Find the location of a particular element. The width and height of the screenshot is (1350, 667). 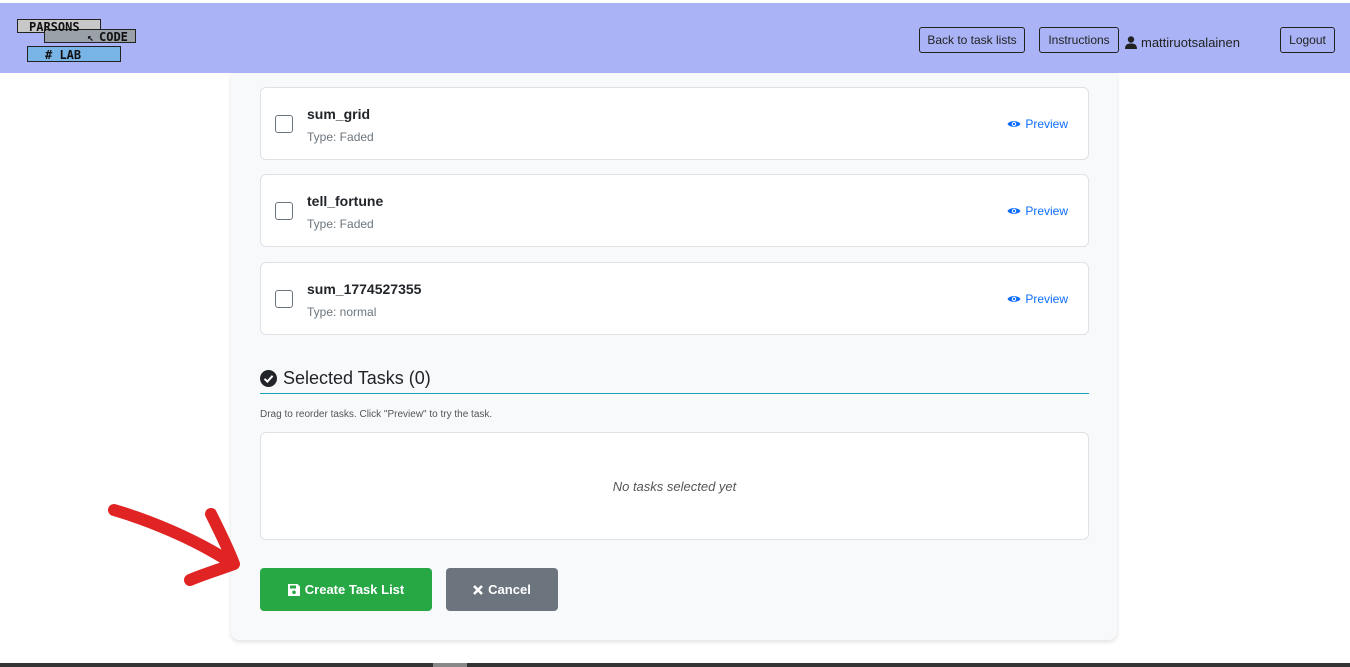

task-item: tell_fortune Type: Faded Preview is located at coordinates (674, 210).